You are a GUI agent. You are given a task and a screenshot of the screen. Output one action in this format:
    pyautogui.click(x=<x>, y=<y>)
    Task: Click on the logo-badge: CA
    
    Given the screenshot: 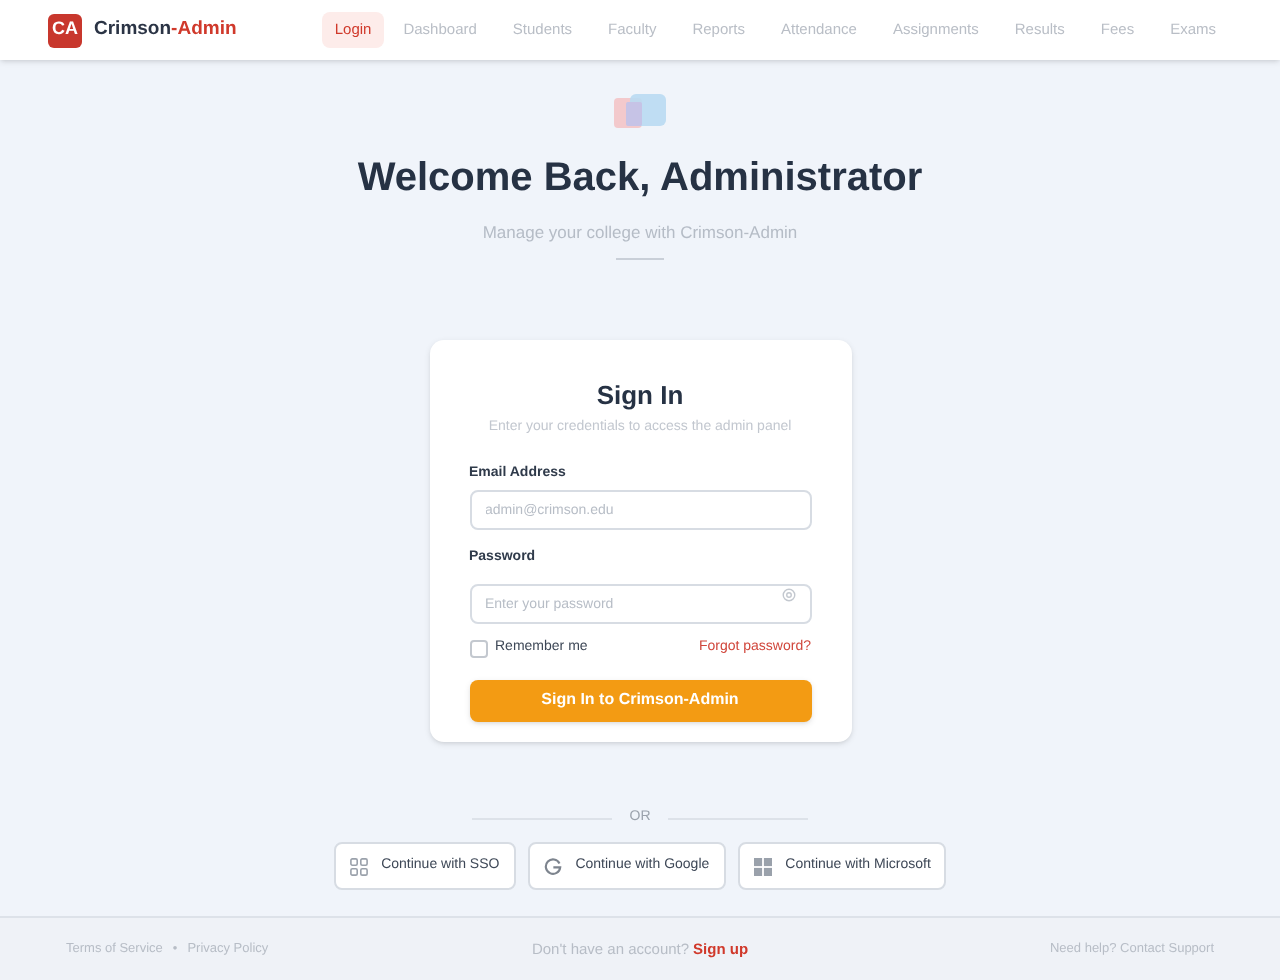 What is the action you would take?
    pyautogui.click(x=65, y=30)
    